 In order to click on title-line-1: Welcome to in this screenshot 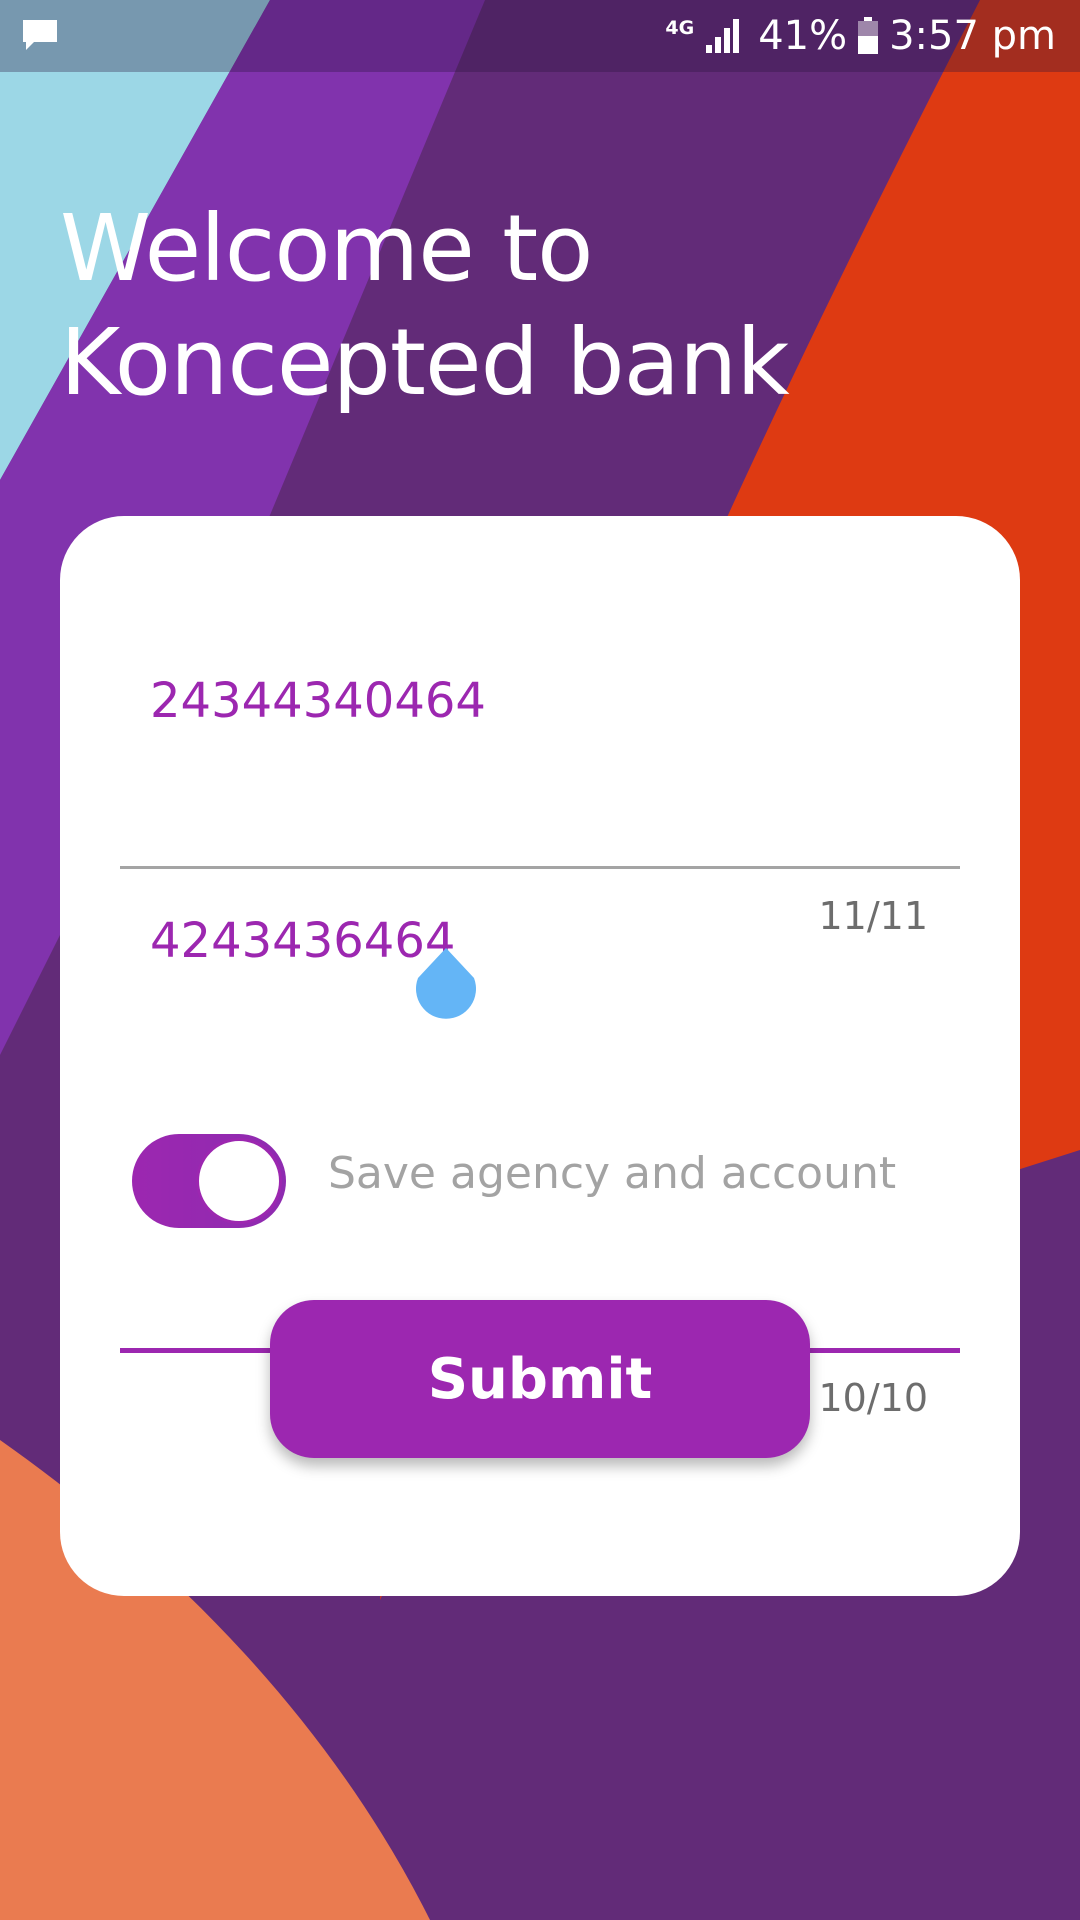, I will do `click(326, 248)`.